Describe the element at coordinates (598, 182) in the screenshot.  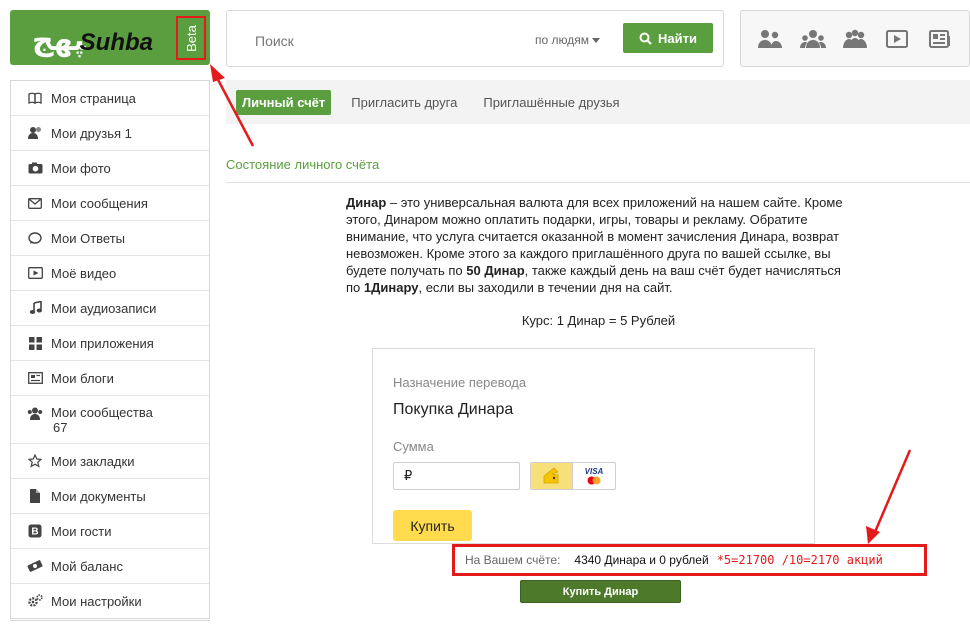
I see `section-divider` at that location.